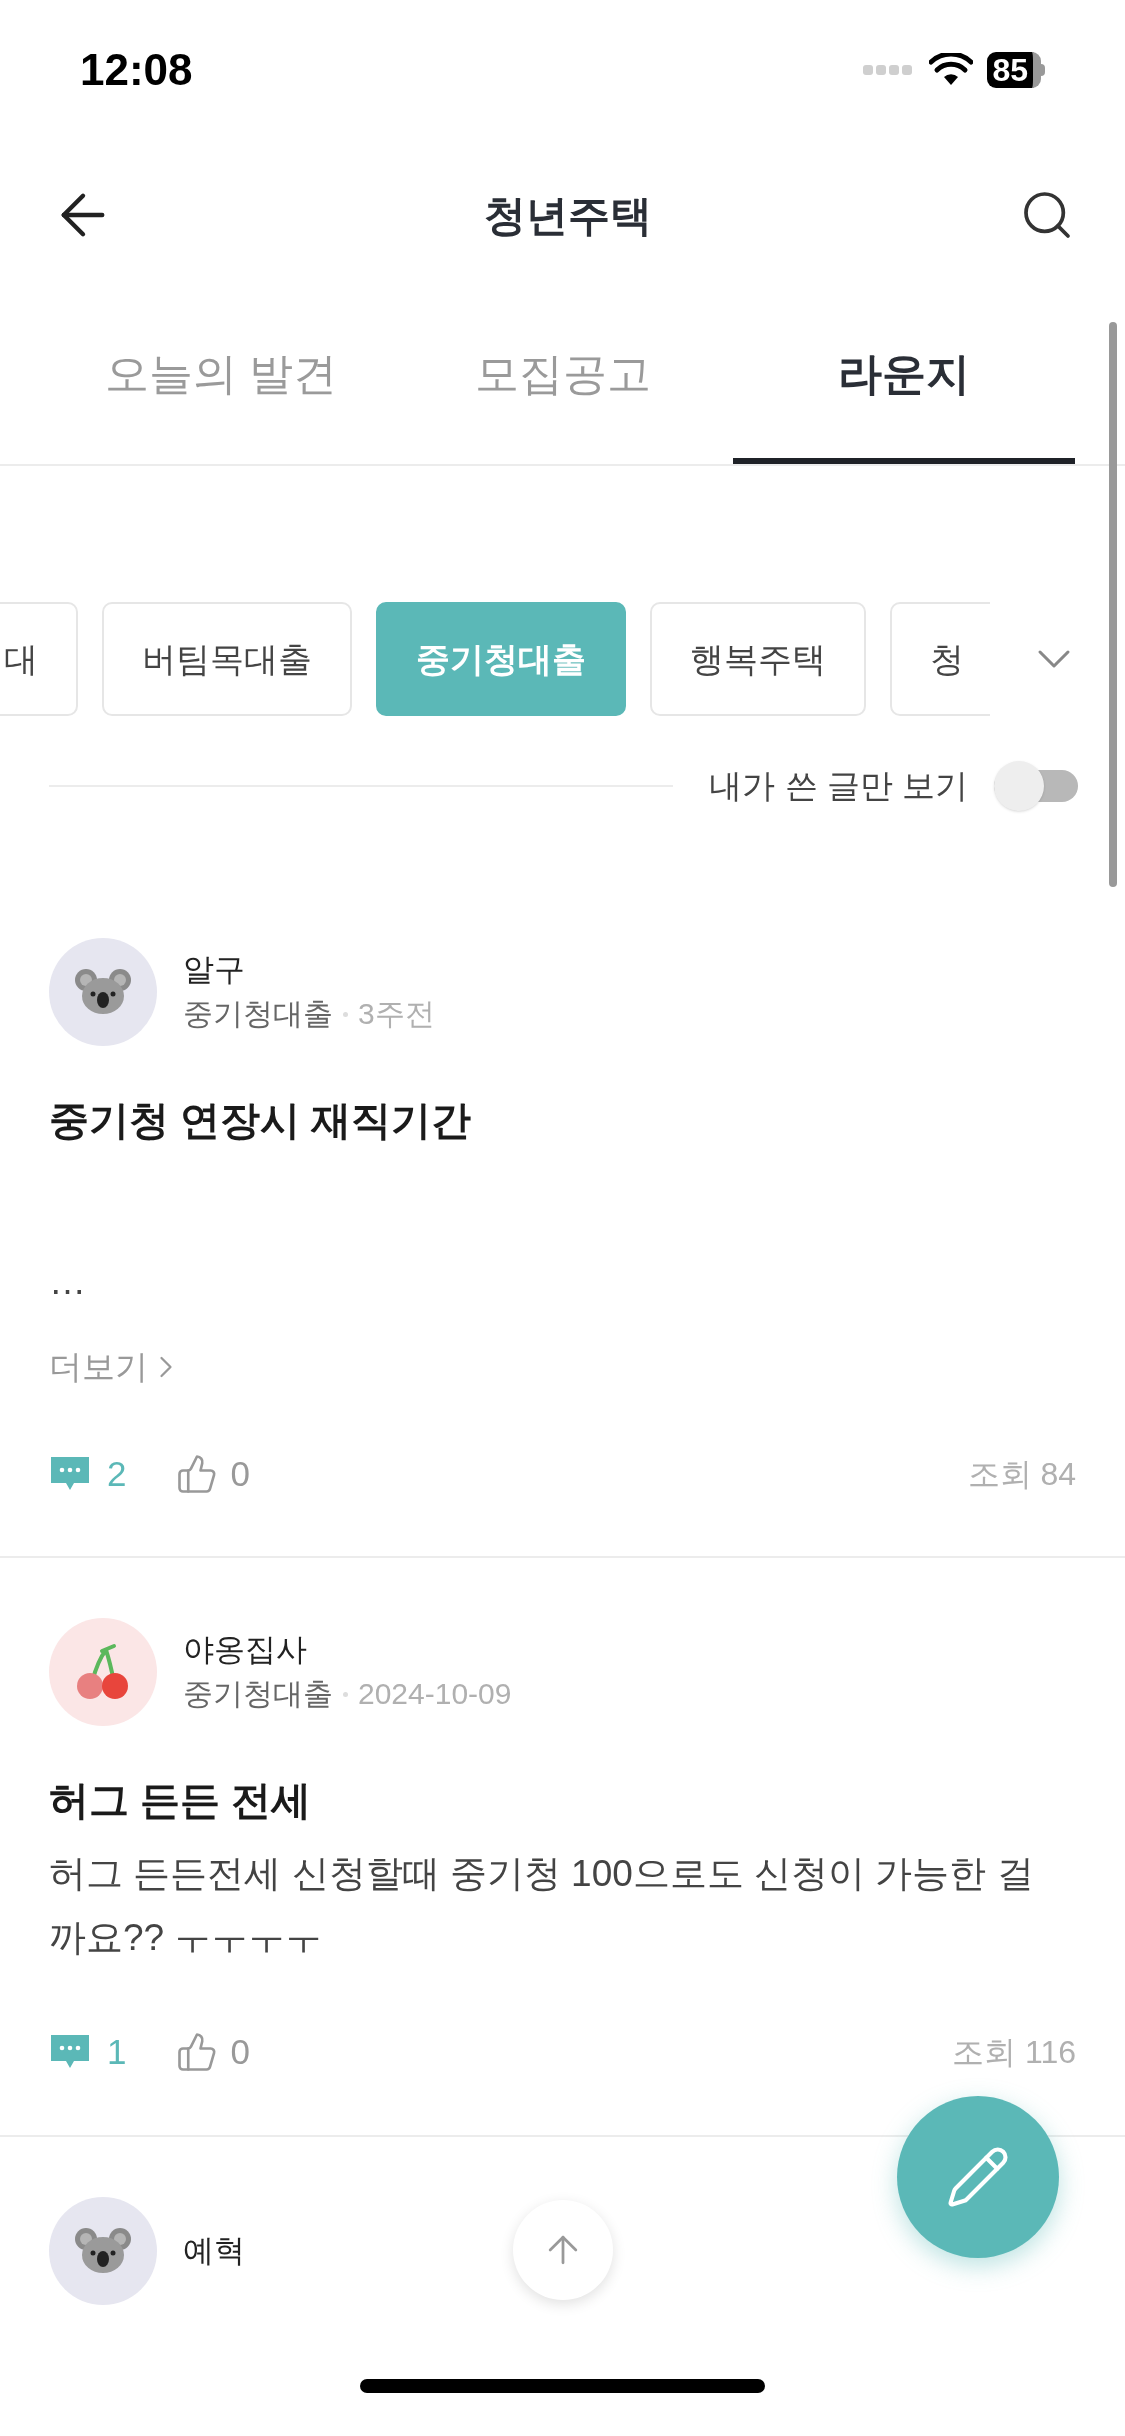 The image size is (1125, 2436). Describe the element at coordinates (181, 1800) in the screenshot. I see `post-title: 허그 든든 전세` at that location.